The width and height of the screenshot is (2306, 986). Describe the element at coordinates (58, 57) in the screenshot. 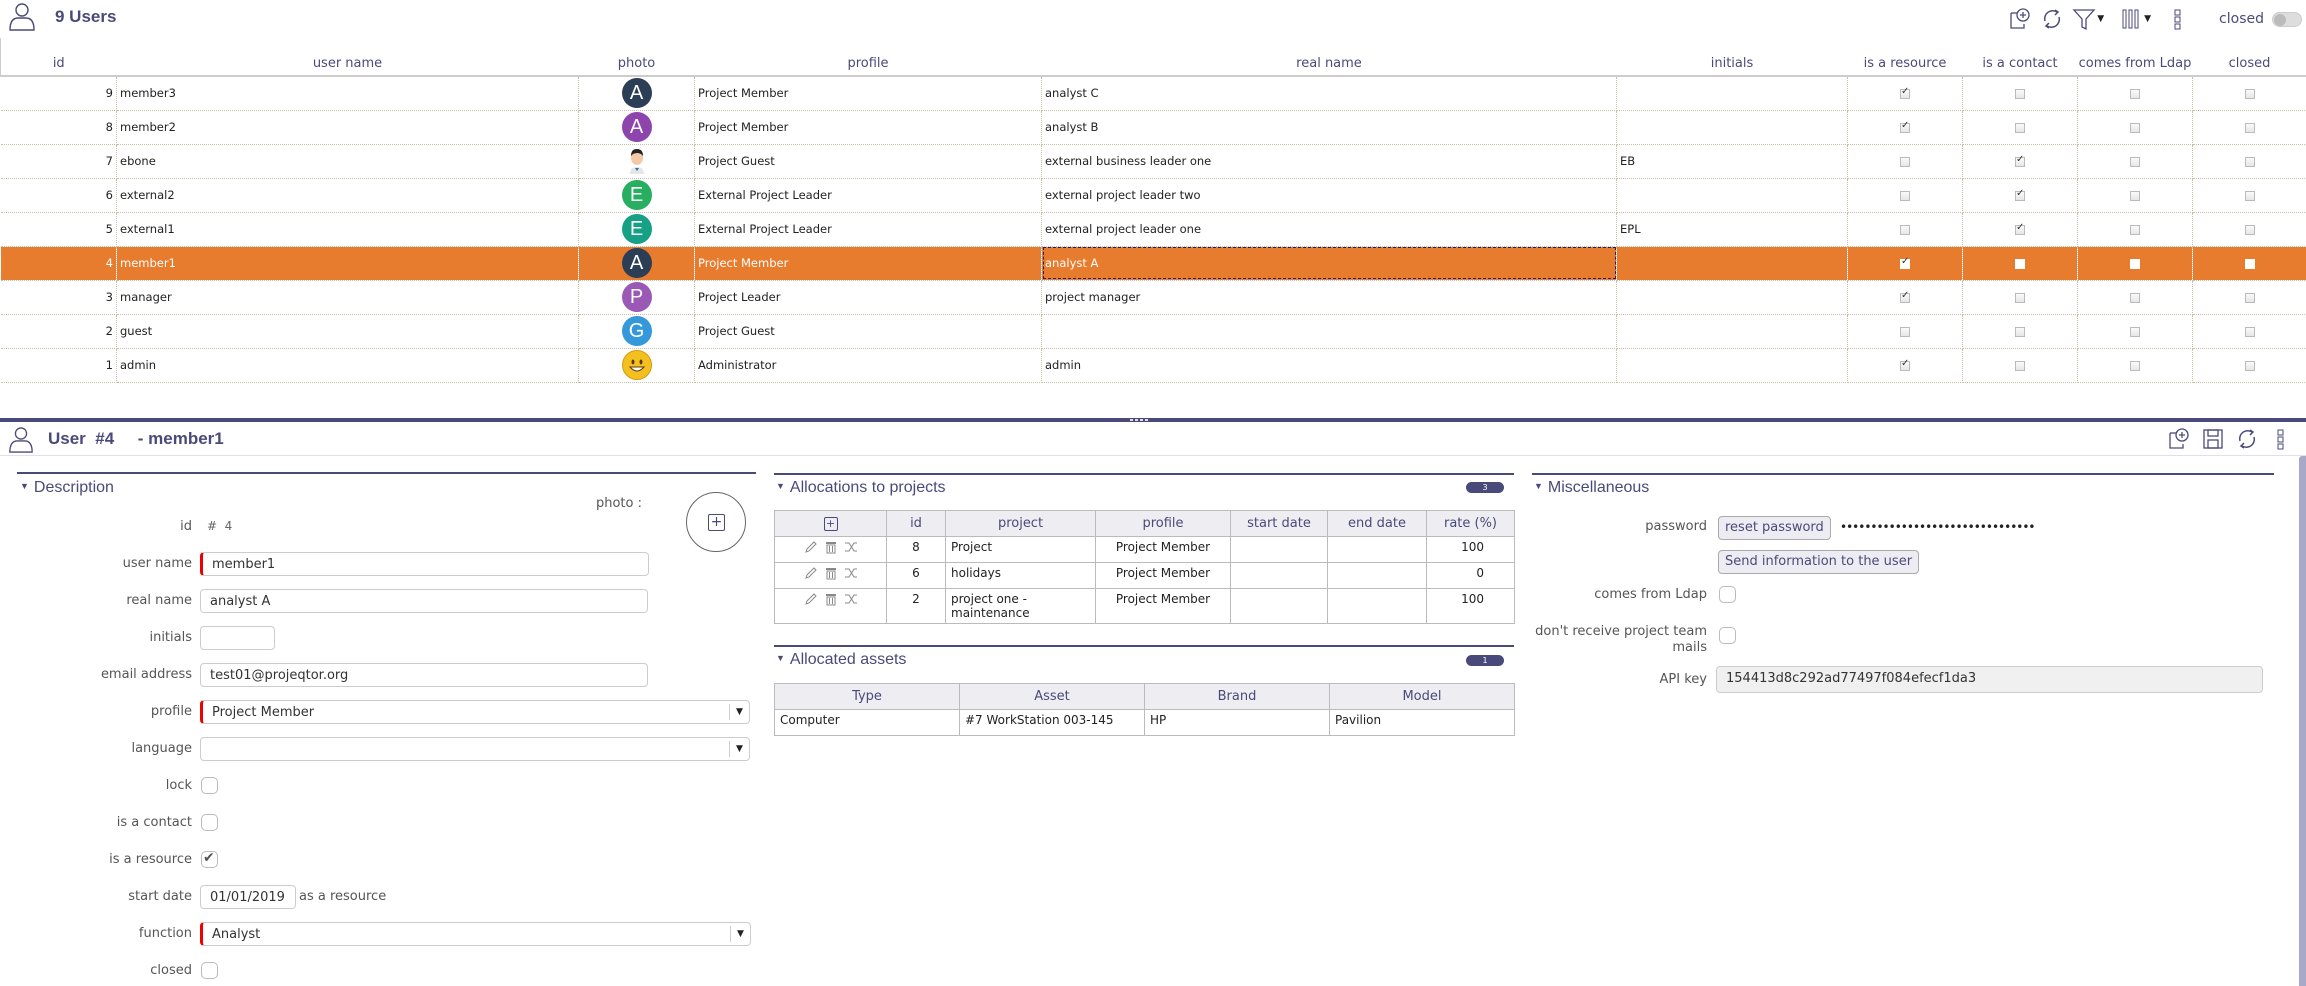

I see `column-header-id: id` at that location.